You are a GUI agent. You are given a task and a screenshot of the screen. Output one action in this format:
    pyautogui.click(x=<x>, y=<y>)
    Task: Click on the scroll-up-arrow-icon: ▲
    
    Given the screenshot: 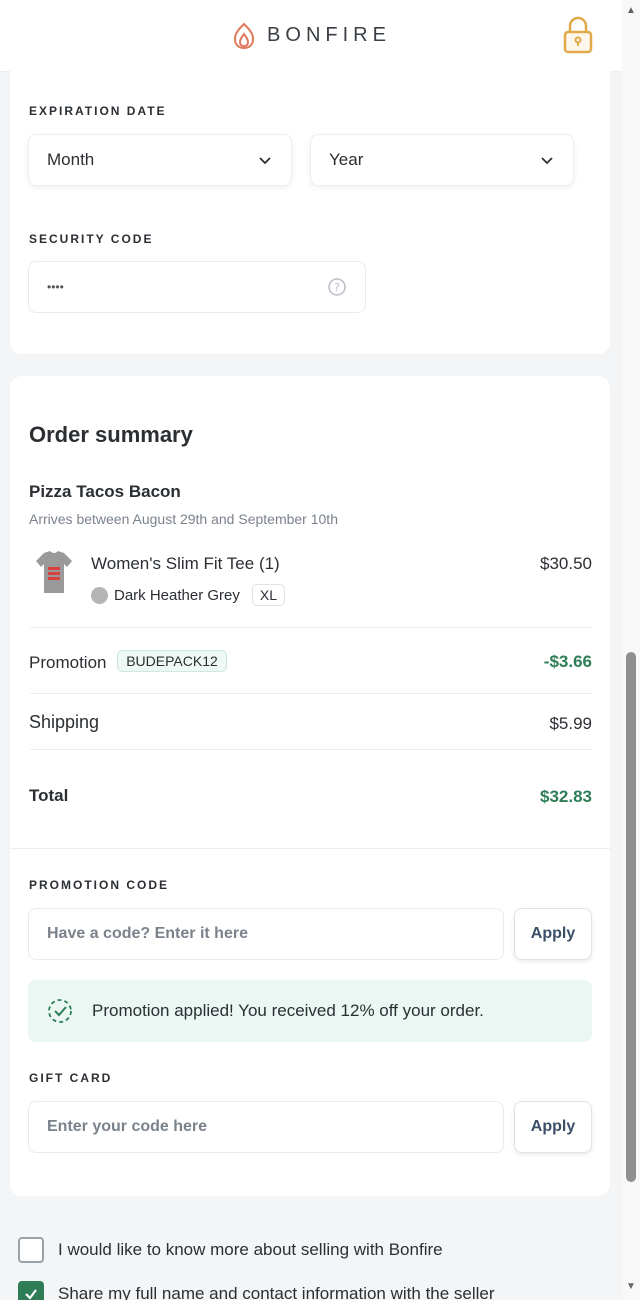 What is the action you would take?
    pyautogui.click(x=631, y=11)
    